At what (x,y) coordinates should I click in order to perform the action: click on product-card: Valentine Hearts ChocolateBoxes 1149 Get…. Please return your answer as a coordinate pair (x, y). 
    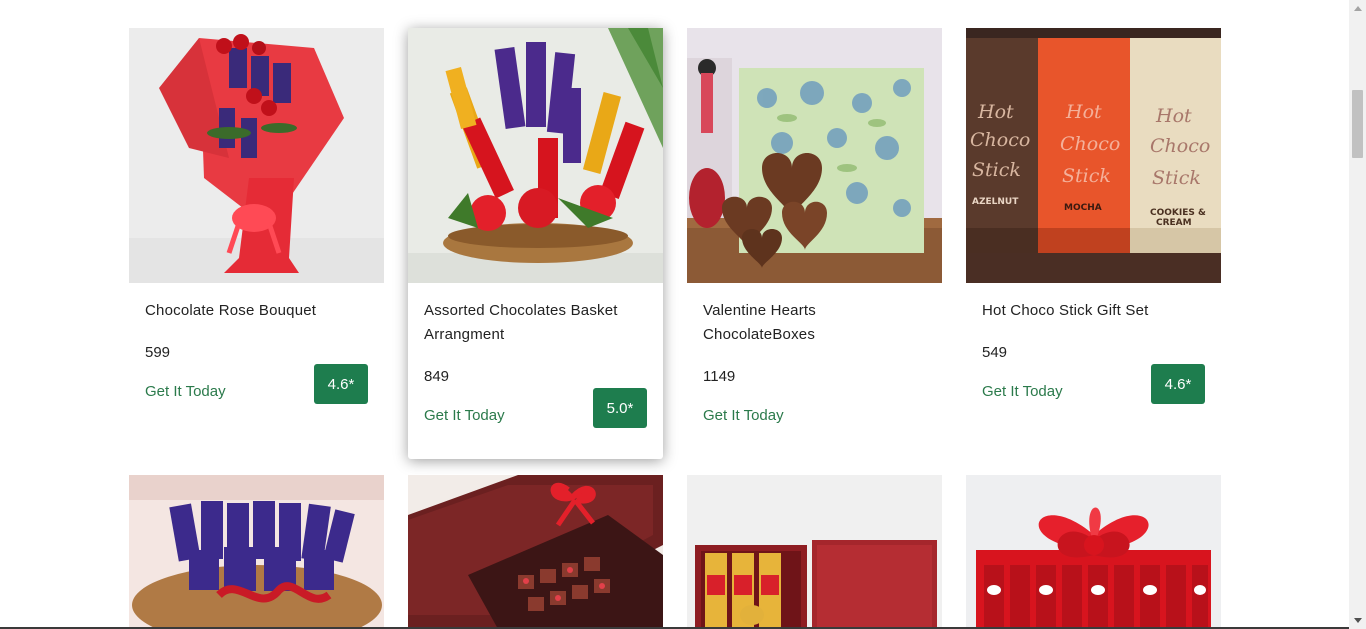
    Looking at the image, I should click on (814, 240).